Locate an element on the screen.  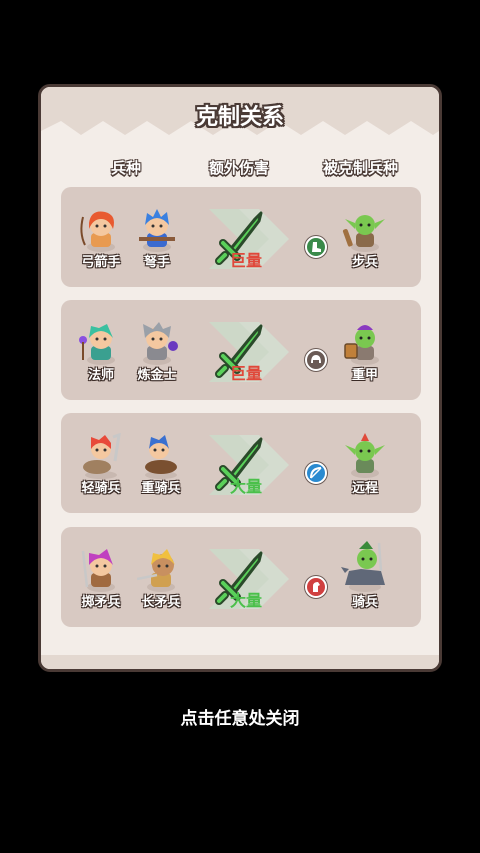
counter-row: 法师 炼金士 巨量 重甲 is located at coordinates (241, 350).